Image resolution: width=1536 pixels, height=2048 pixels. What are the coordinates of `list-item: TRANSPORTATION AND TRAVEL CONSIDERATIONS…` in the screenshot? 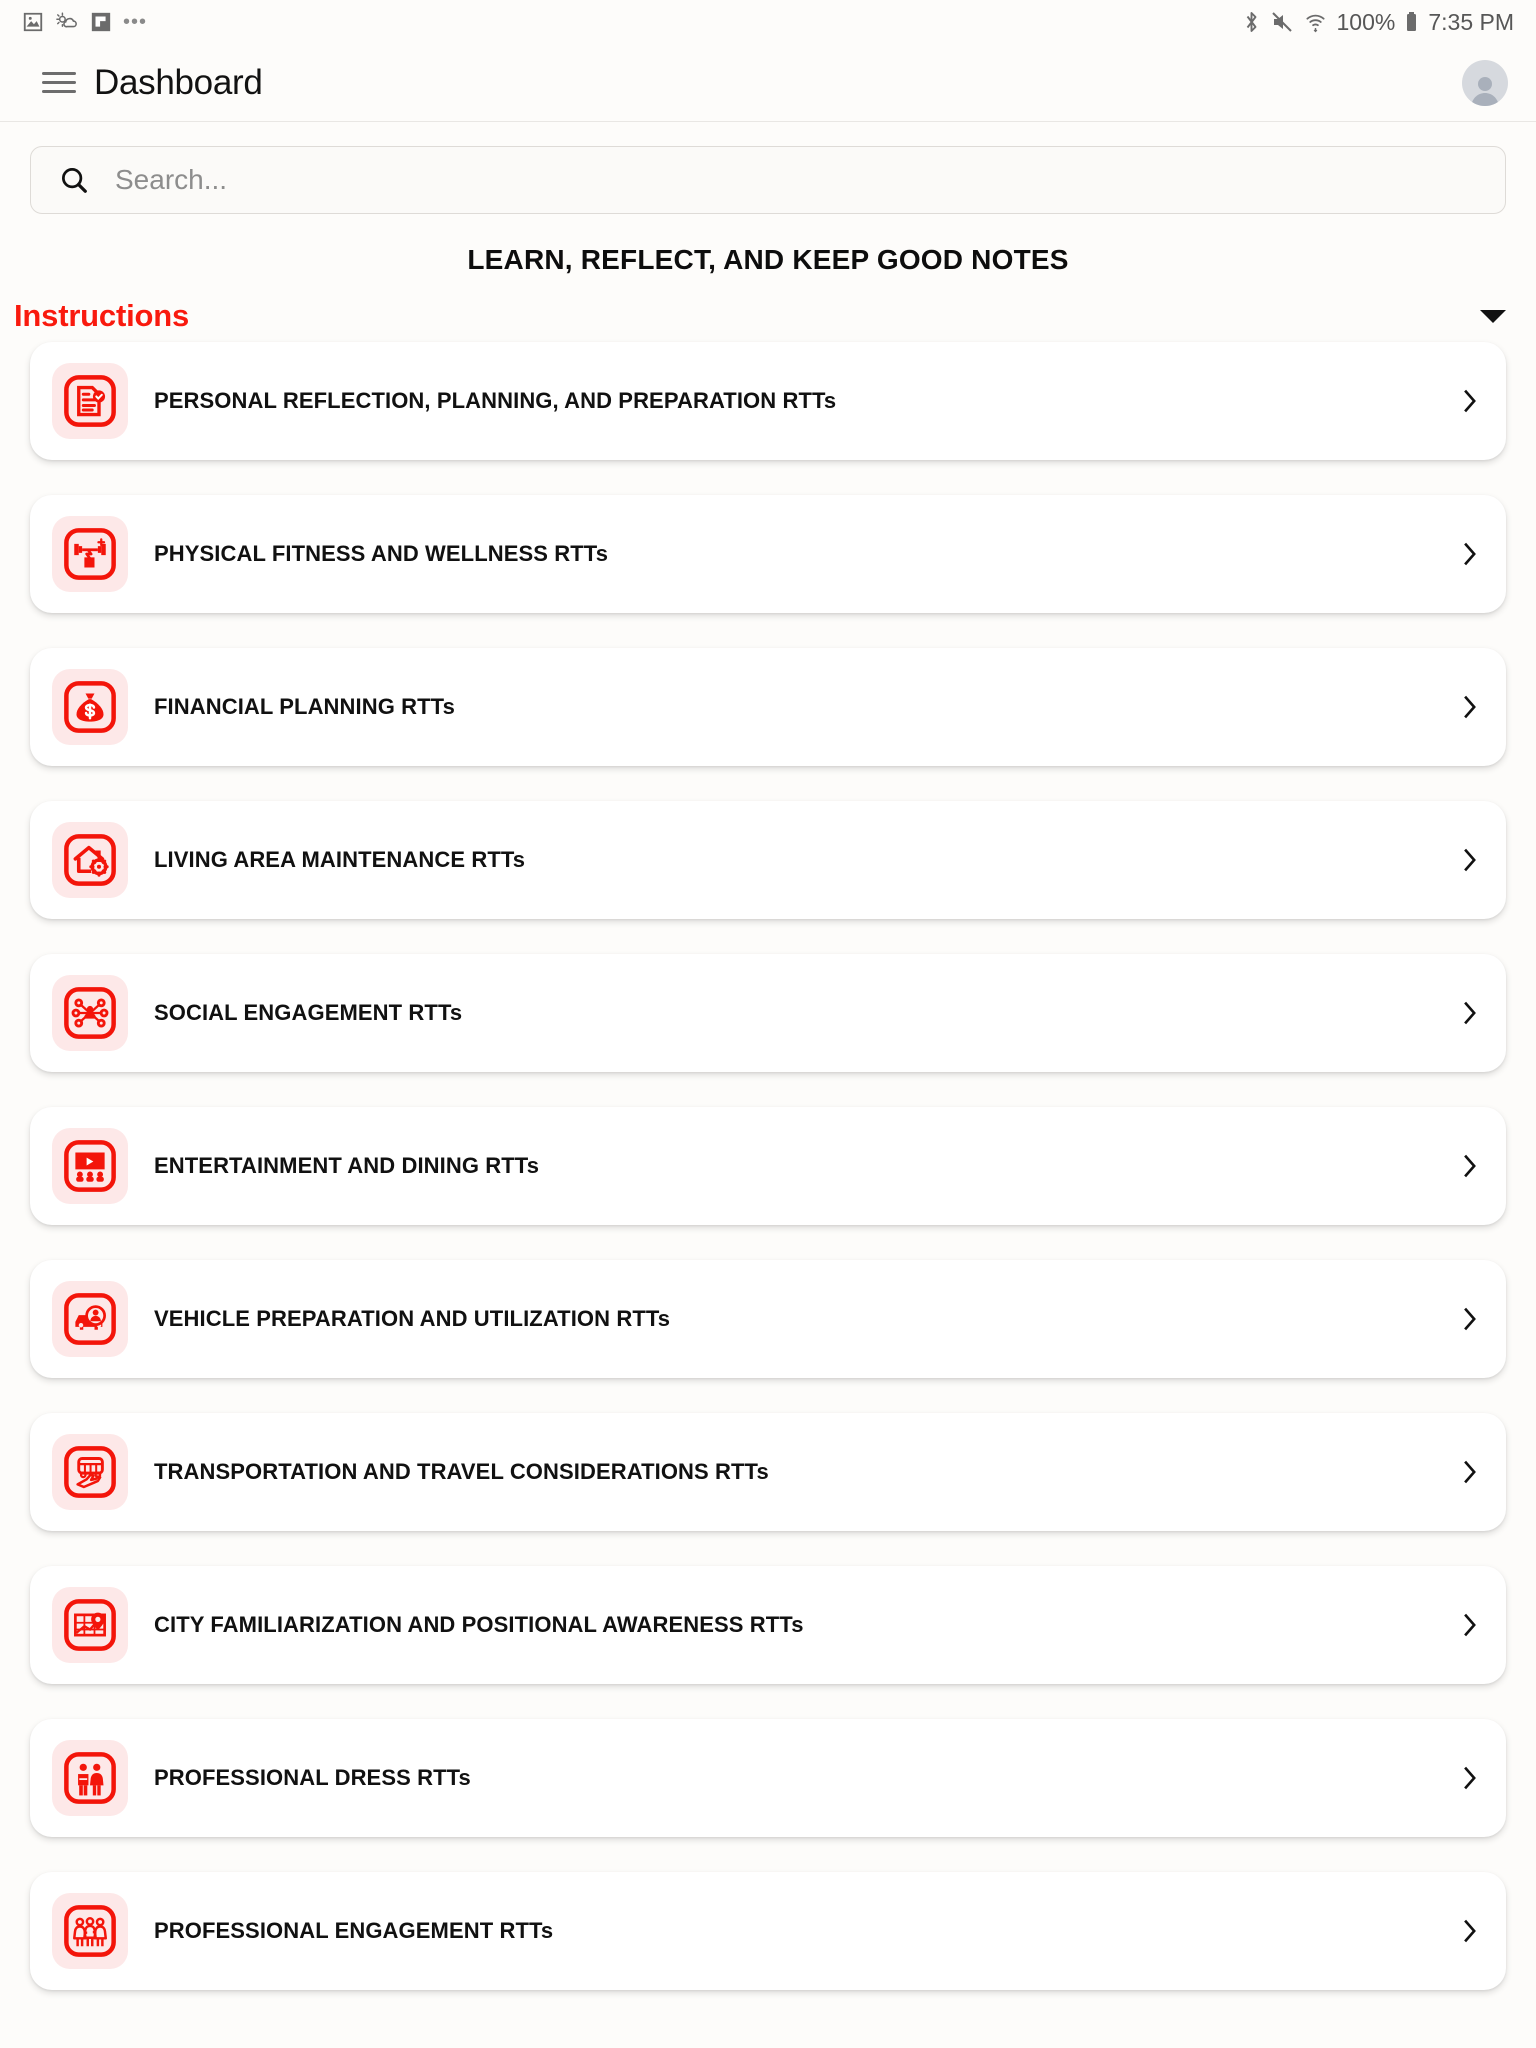 It's located at (768, 1472).